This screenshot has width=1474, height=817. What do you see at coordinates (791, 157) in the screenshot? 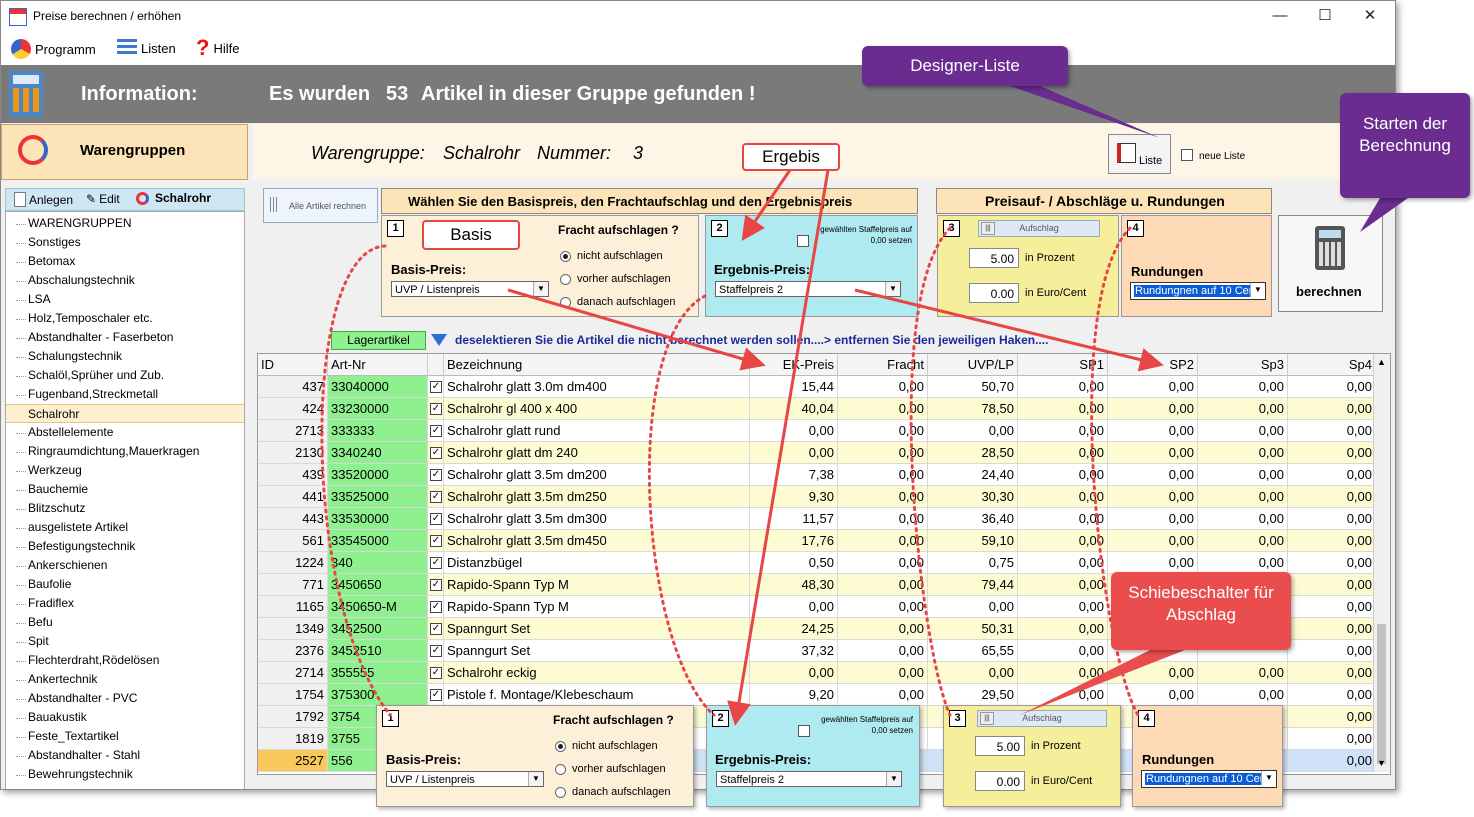
I see `label-ergebis: Ergebis` at bounding box center [791, 157].